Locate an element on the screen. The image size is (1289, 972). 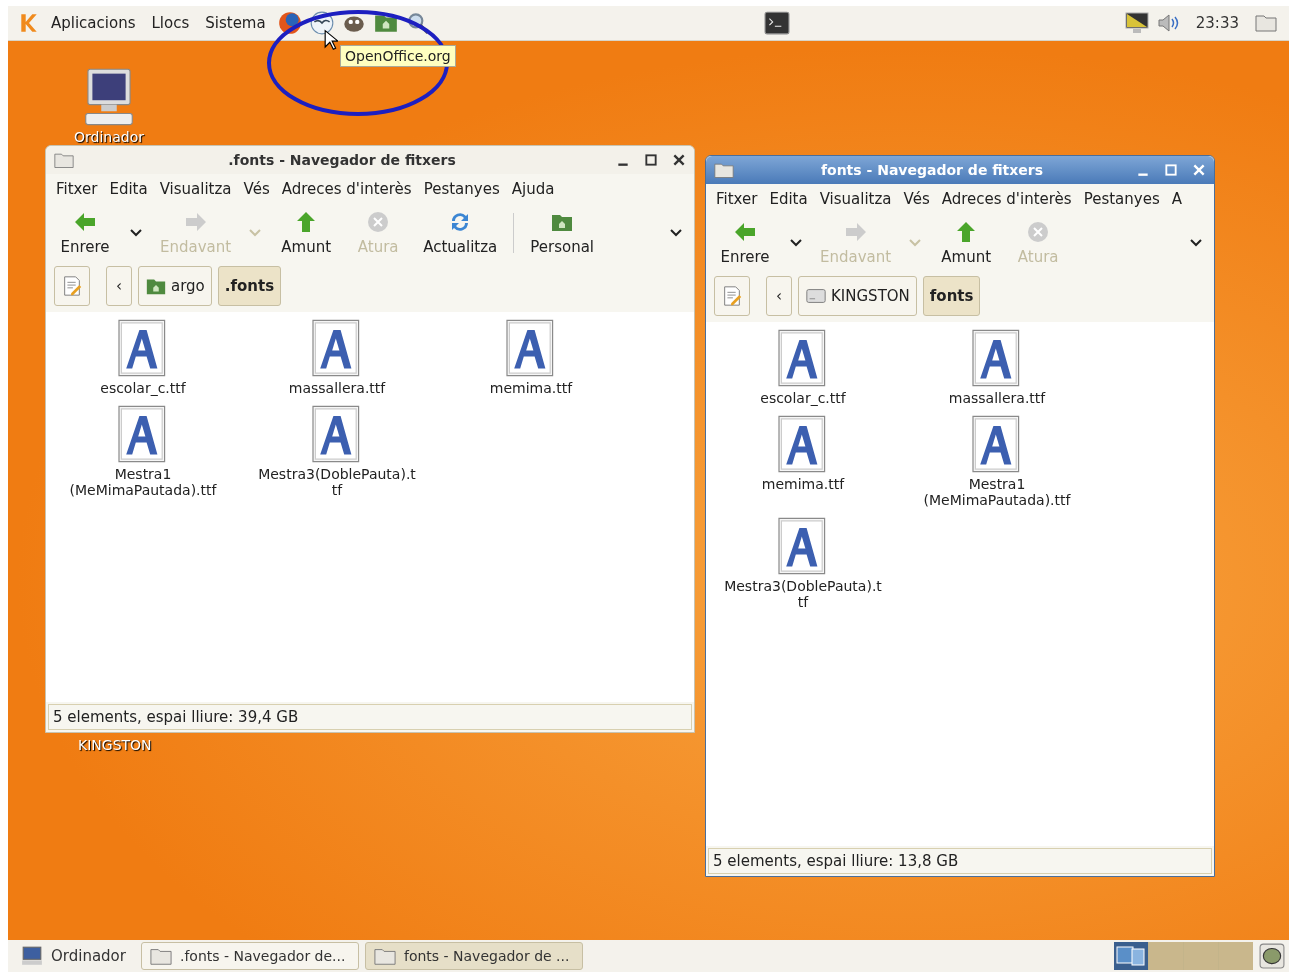
path-button: .fonts is located at coordinates (249, 286).